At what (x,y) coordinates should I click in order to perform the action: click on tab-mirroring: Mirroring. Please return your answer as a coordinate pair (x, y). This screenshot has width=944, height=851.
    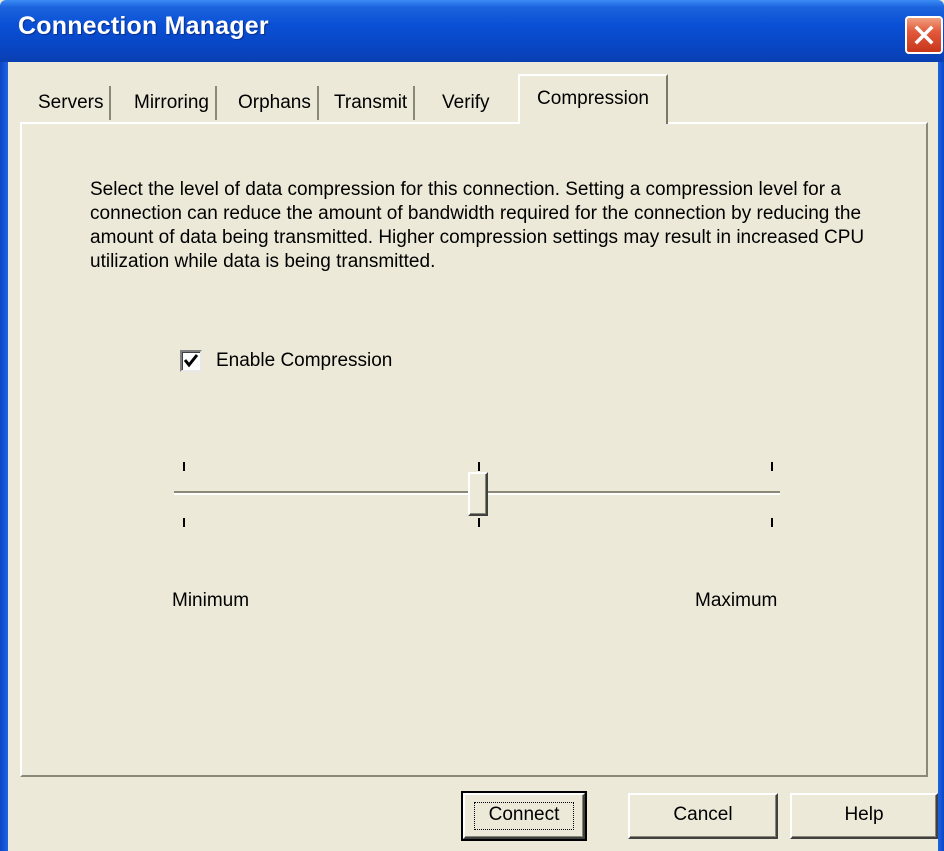
    Looking at the image, I should click on (172, 103).